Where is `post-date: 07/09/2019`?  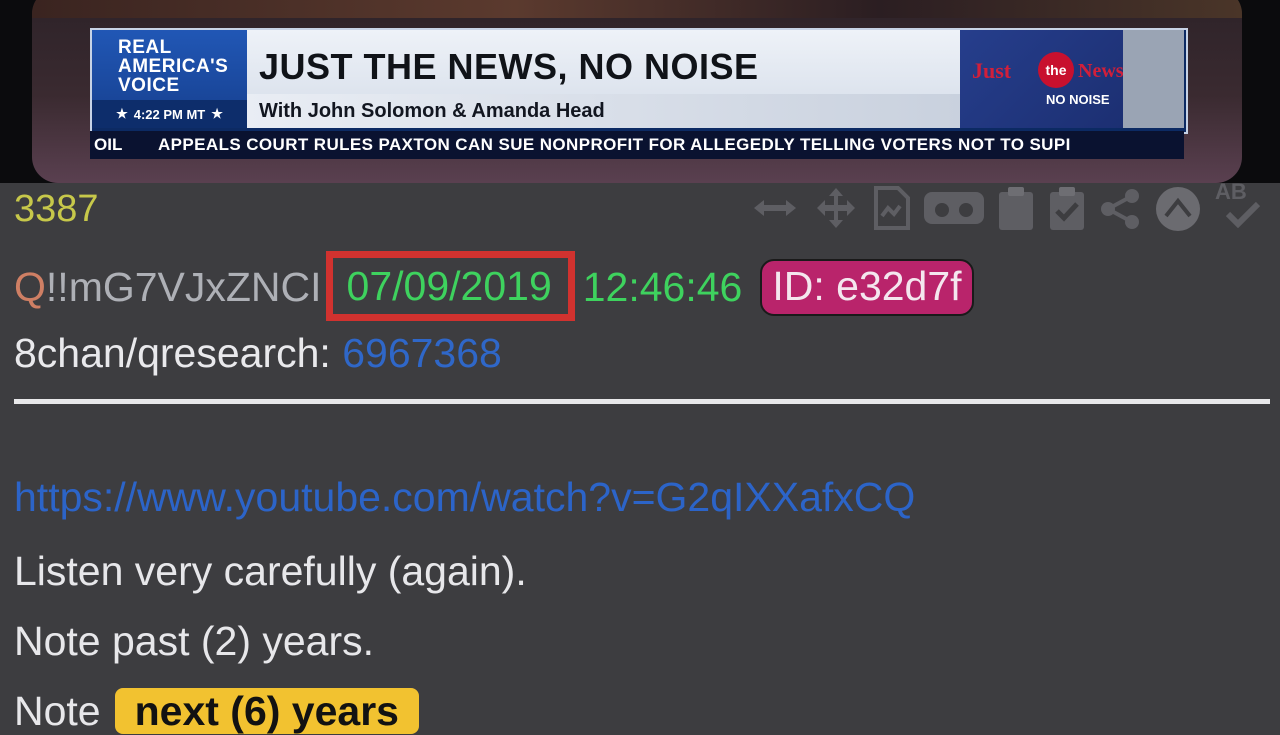
post-date: 07/09/2019 is located at coordinates (449, 286).